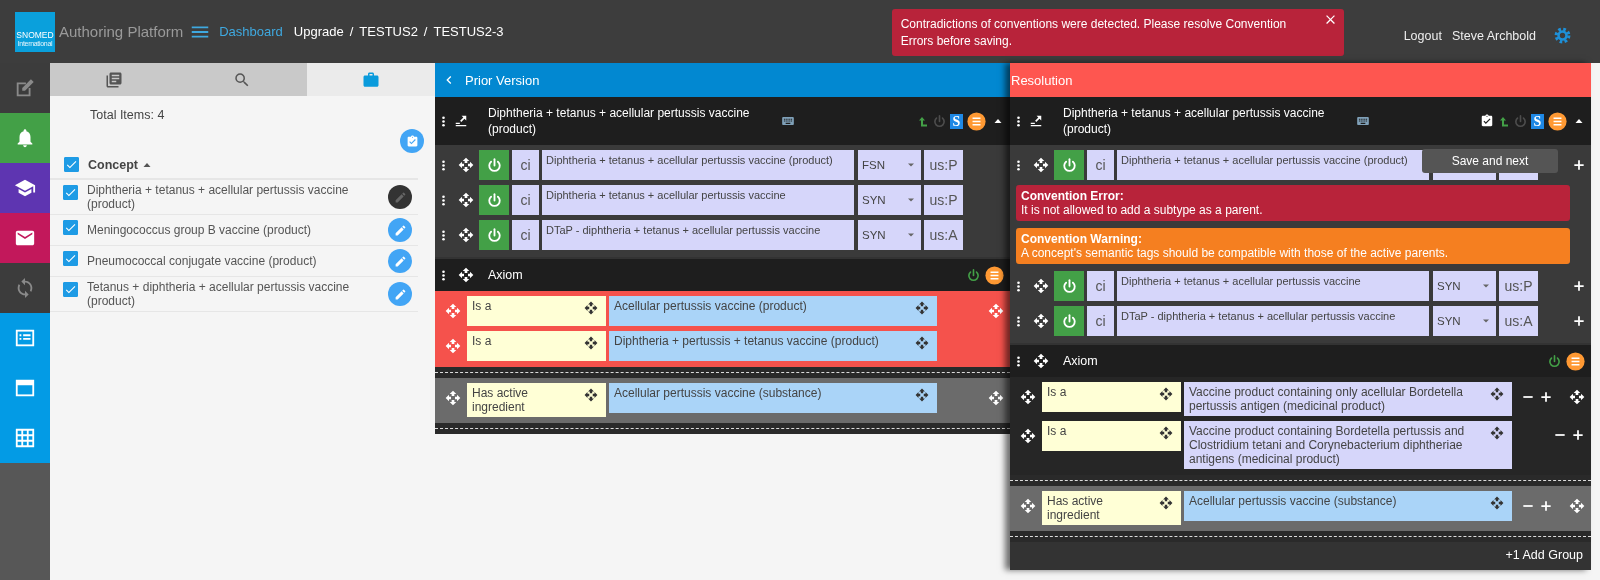 This screenshot has width=1600, height=580. I want to click on dashboard-link: Dashboard, so click(251, 31).